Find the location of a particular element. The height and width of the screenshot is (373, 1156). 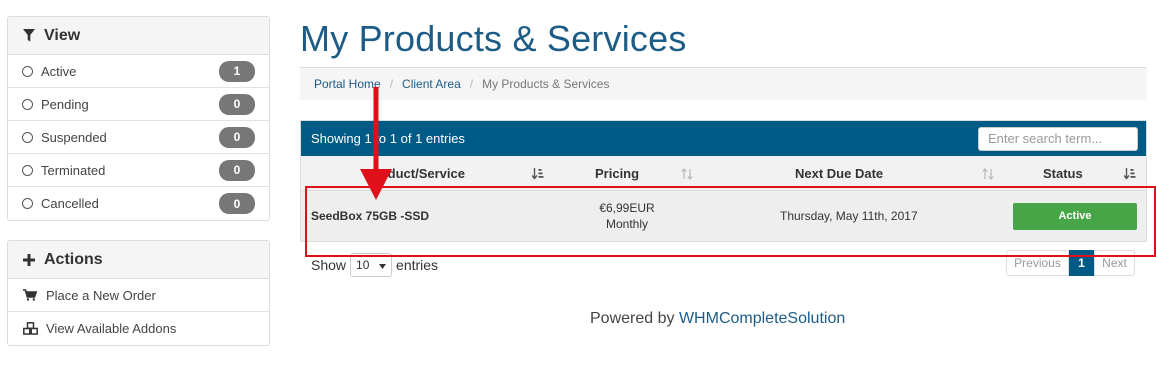

footer-prefix: Powered by is located at coordinates (632, 318).